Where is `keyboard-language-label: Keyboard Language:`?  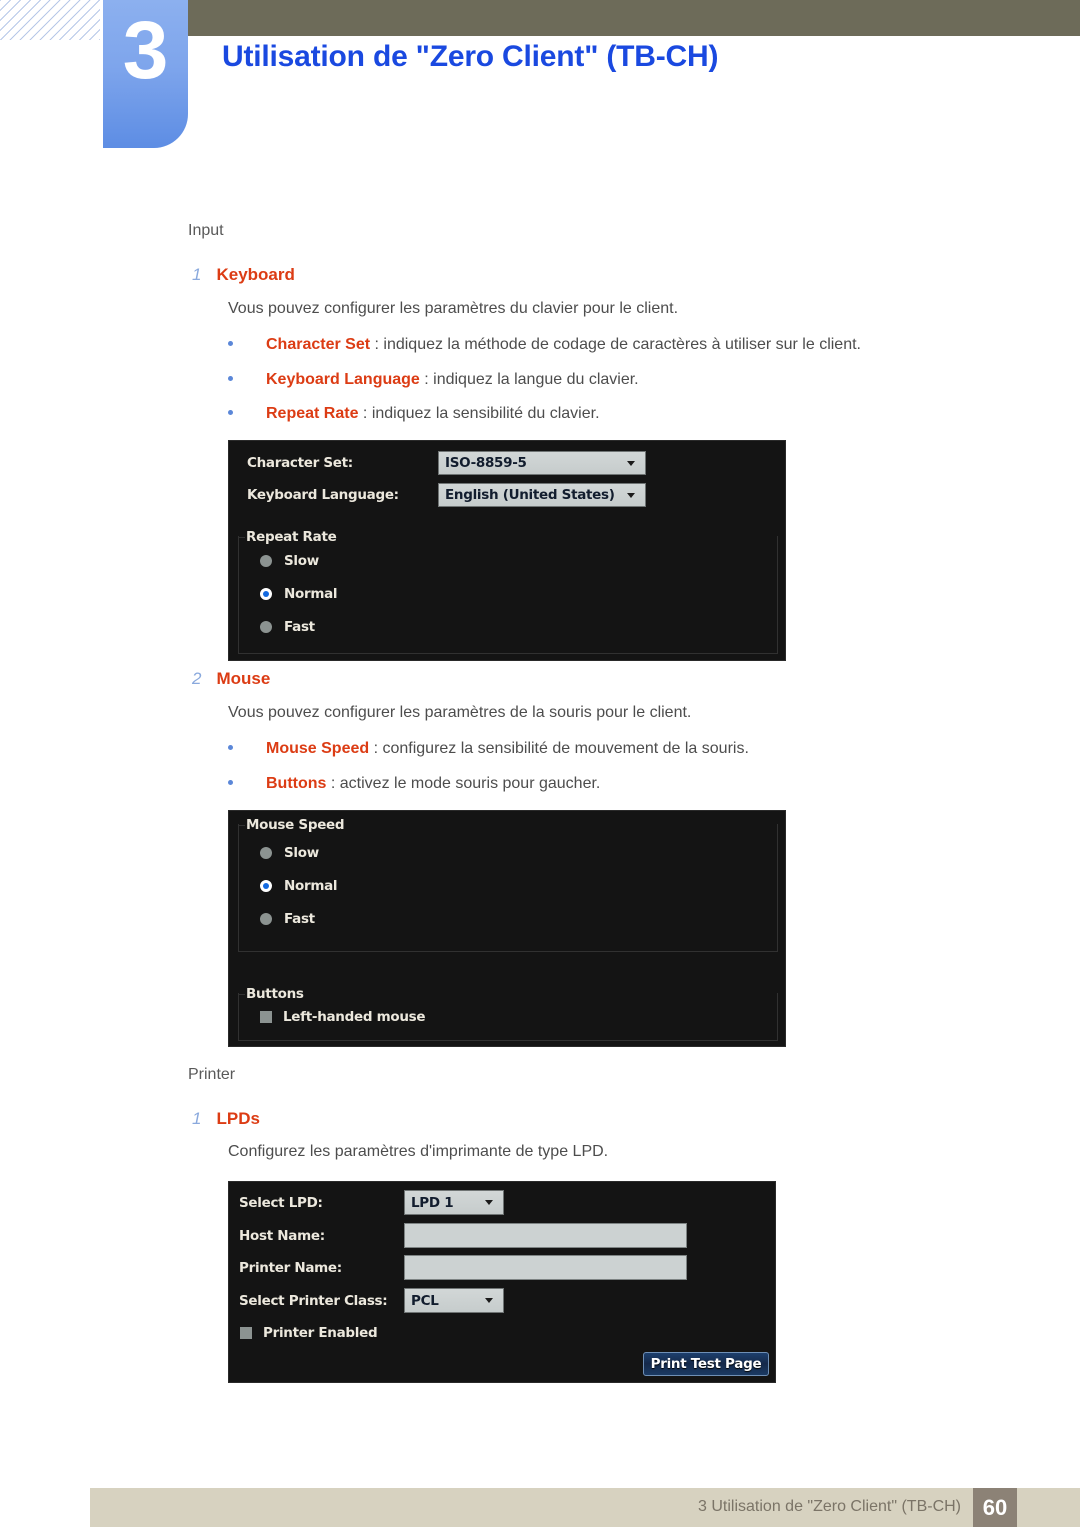
keyboard-language-label: Keyboard Language: is located at coordinates (323, 495).